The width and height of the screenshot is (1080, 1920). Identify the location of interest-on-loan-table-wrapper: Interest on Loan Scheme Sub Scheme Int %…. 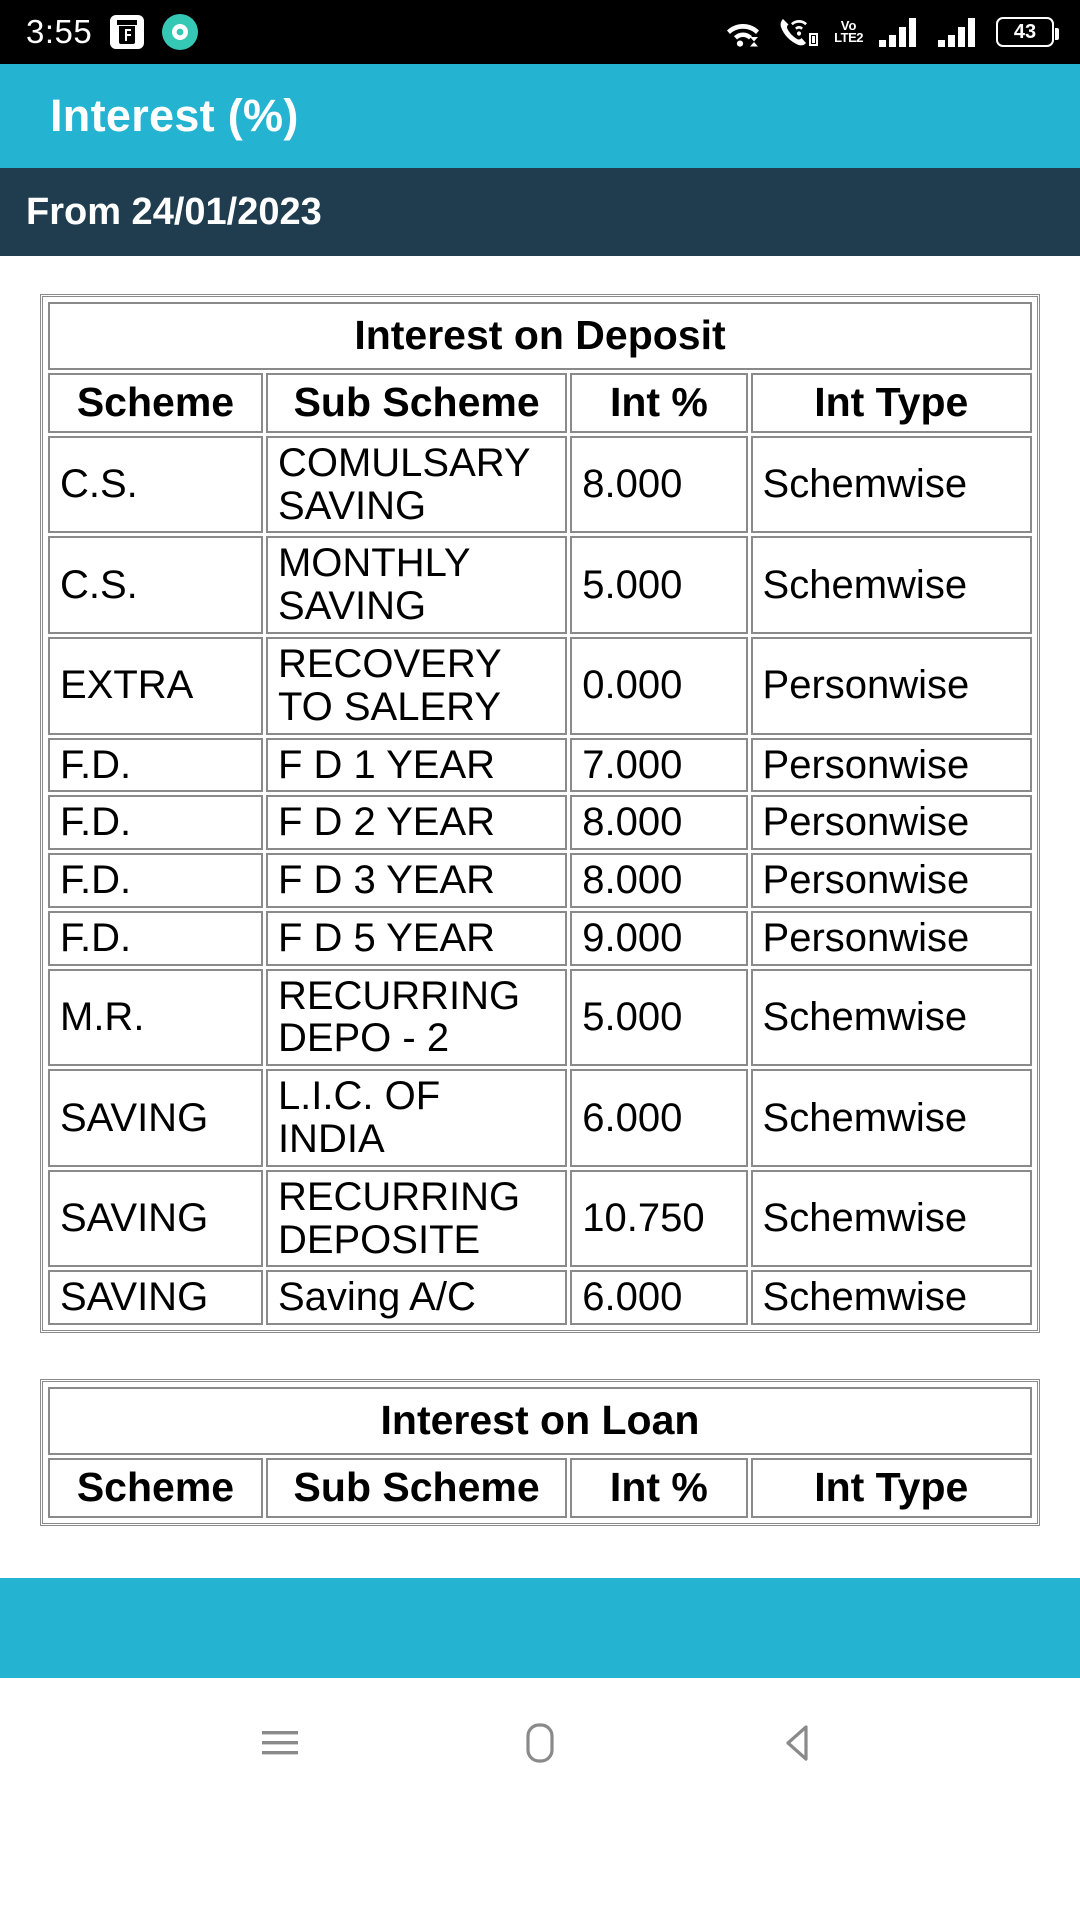
(540, 1452).